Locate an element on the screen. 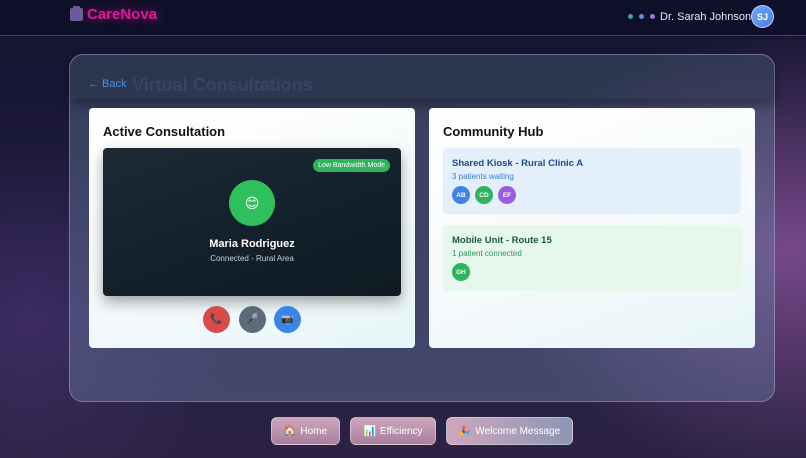 This screenshot has width=806, height=458. brand-logo: CareNova is located at coordinates (113, 14).